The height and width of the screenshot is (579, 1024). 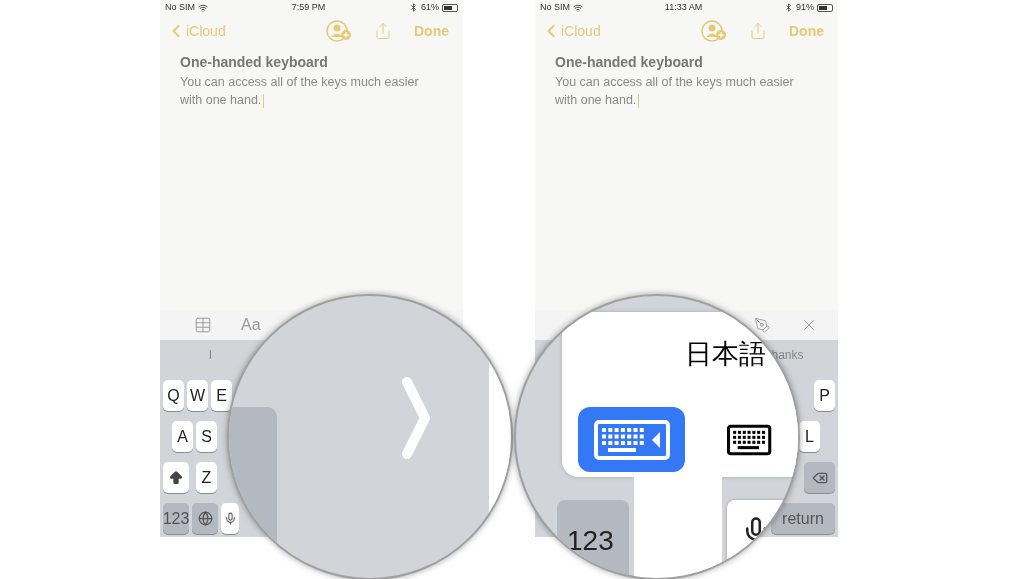 I want to click on markup-icon, so click(x=762, y=325).